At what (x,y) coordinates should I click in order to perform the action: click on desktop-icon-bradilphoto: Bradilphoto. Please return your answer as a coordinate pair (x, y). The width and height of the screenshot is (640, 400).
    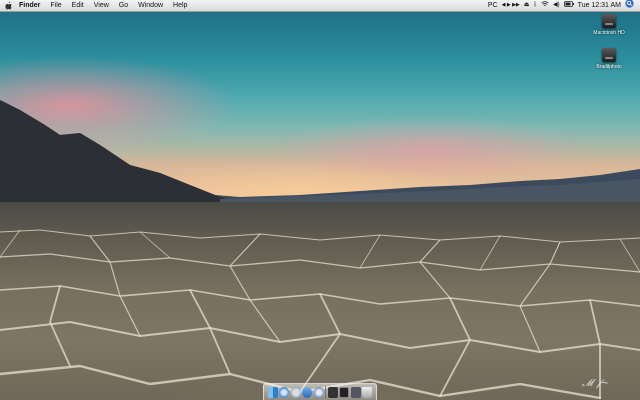
    Looking at the image, I should click on (609, 59).